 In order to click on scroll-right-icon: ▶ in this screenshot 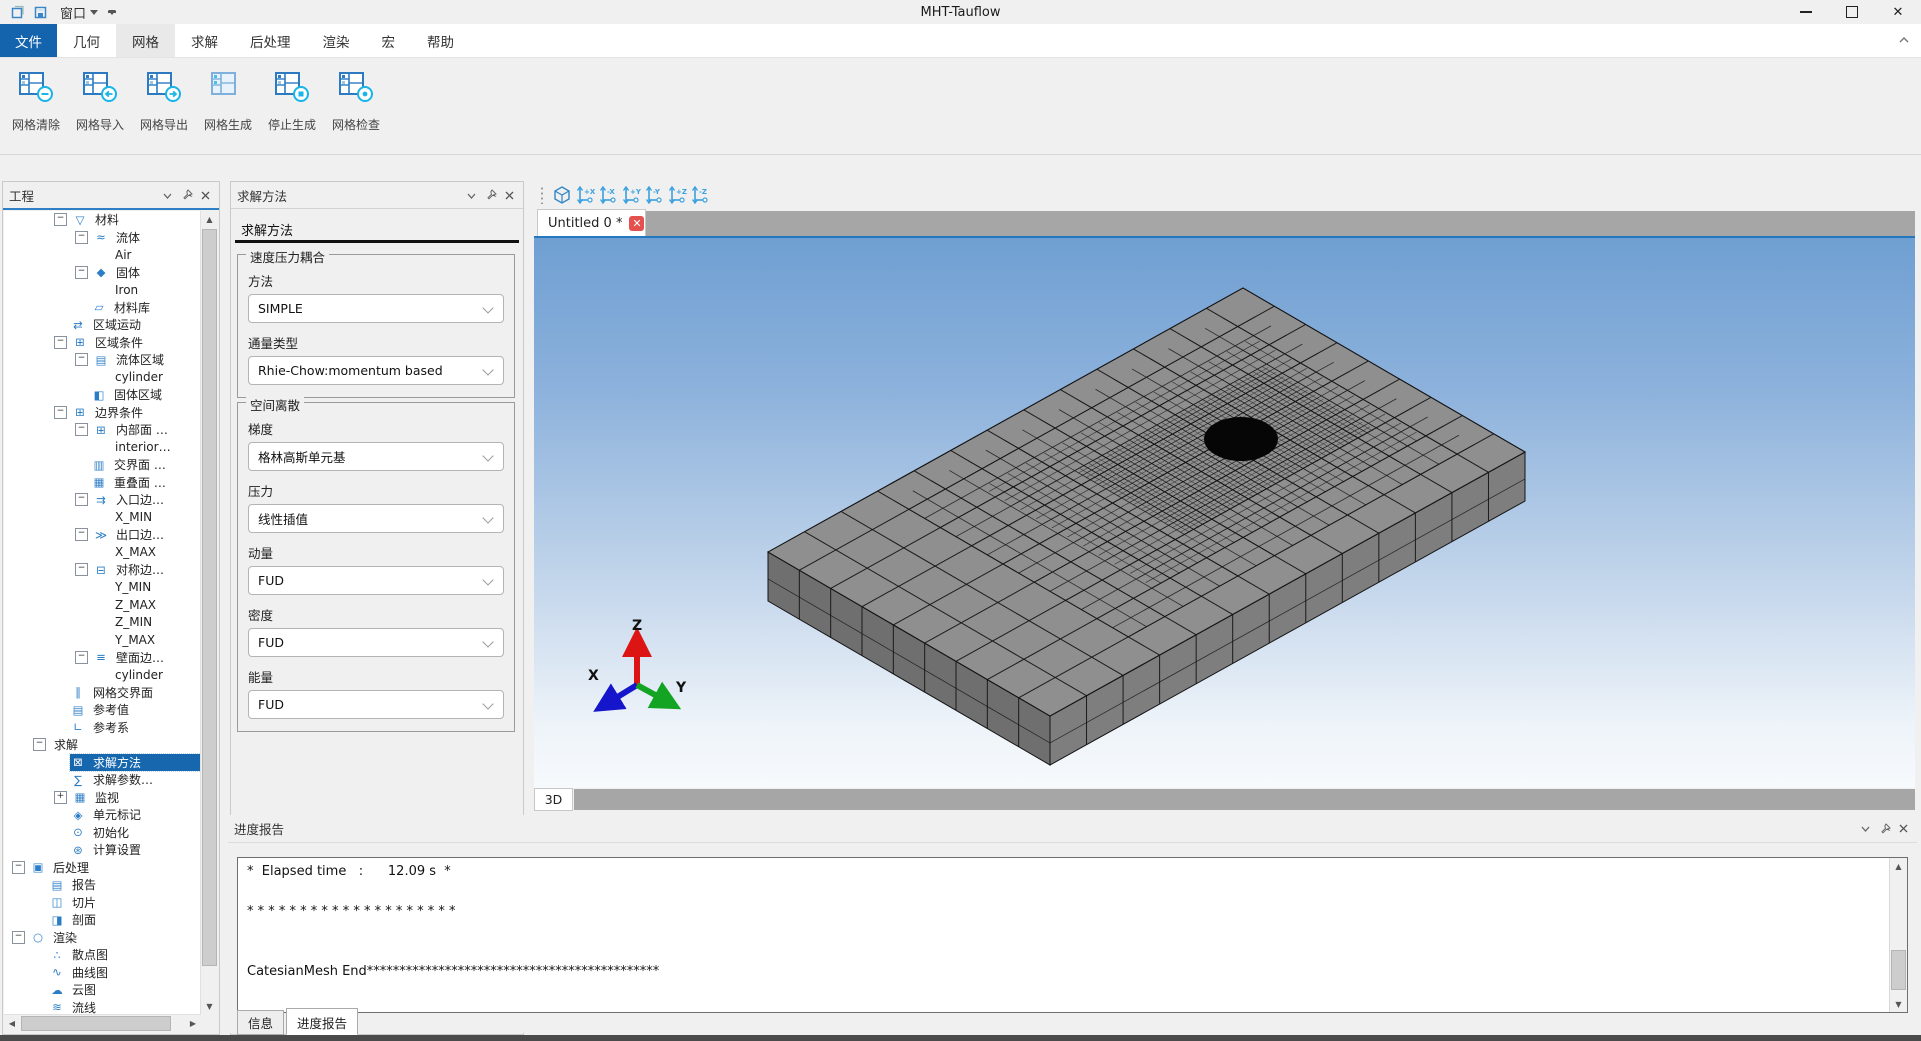, I will do `click(193, 1023)`.